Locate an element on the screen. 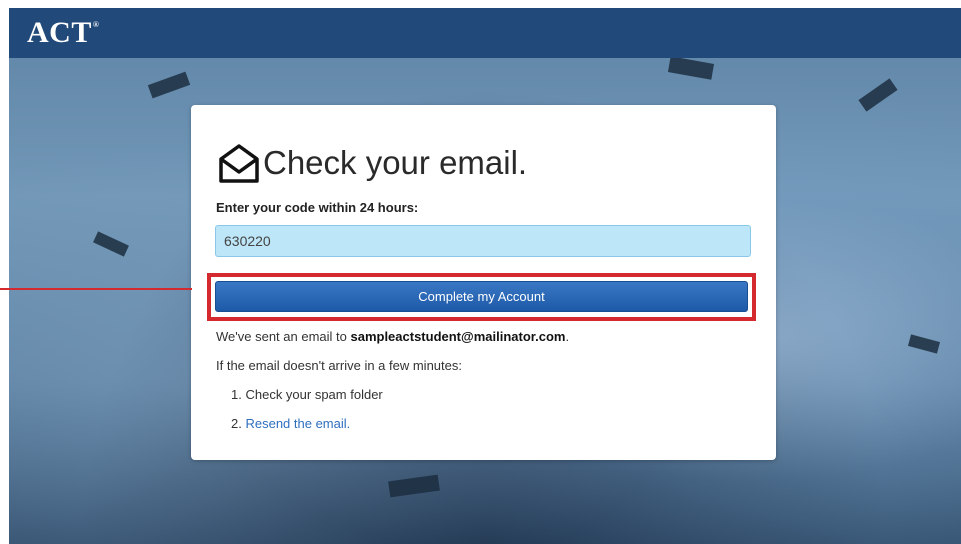 This screenshot has width=961, height=544. verification-code-input is located at coordinates (483, 241).